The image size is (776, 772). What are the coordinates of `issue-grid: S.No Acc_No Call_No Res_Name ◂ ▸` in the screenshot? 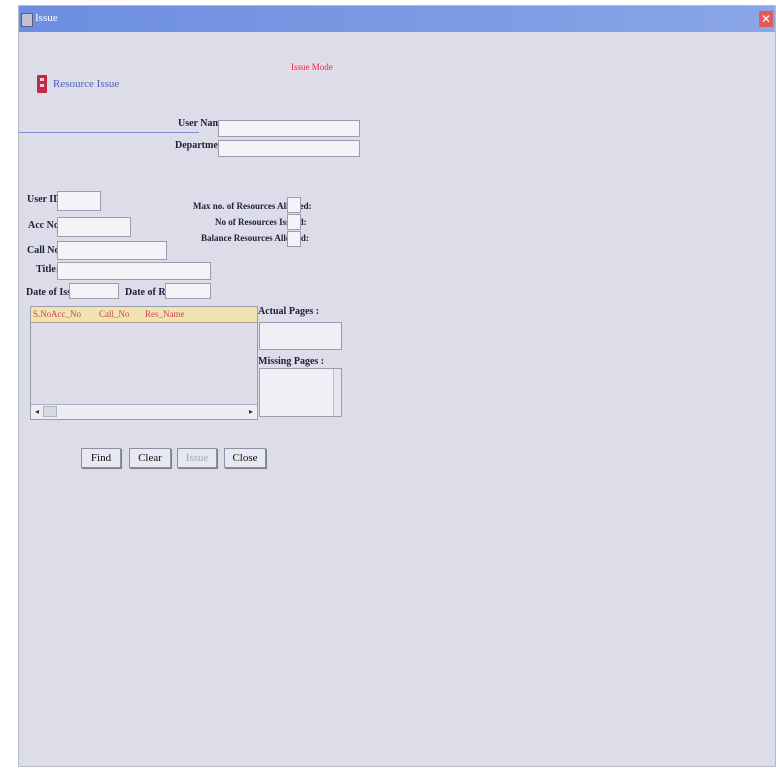 It's located at (144, 363).